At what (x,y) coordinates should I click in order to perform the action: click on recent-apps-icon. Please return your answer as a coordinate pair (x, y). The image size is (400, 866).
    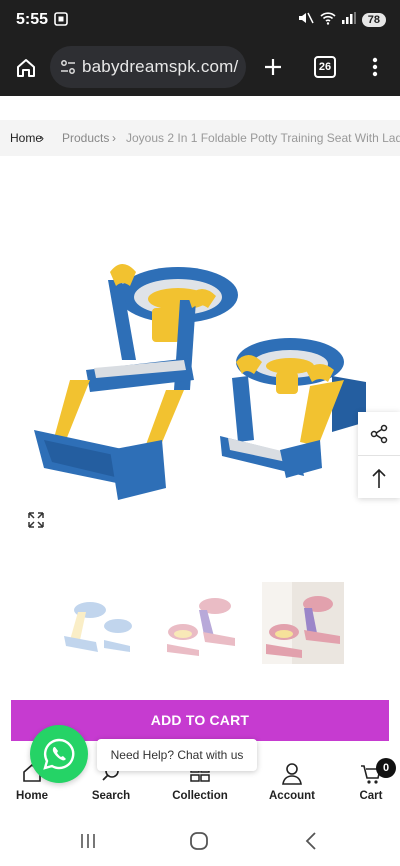
    Looking at the image, I should click on (88, 841).